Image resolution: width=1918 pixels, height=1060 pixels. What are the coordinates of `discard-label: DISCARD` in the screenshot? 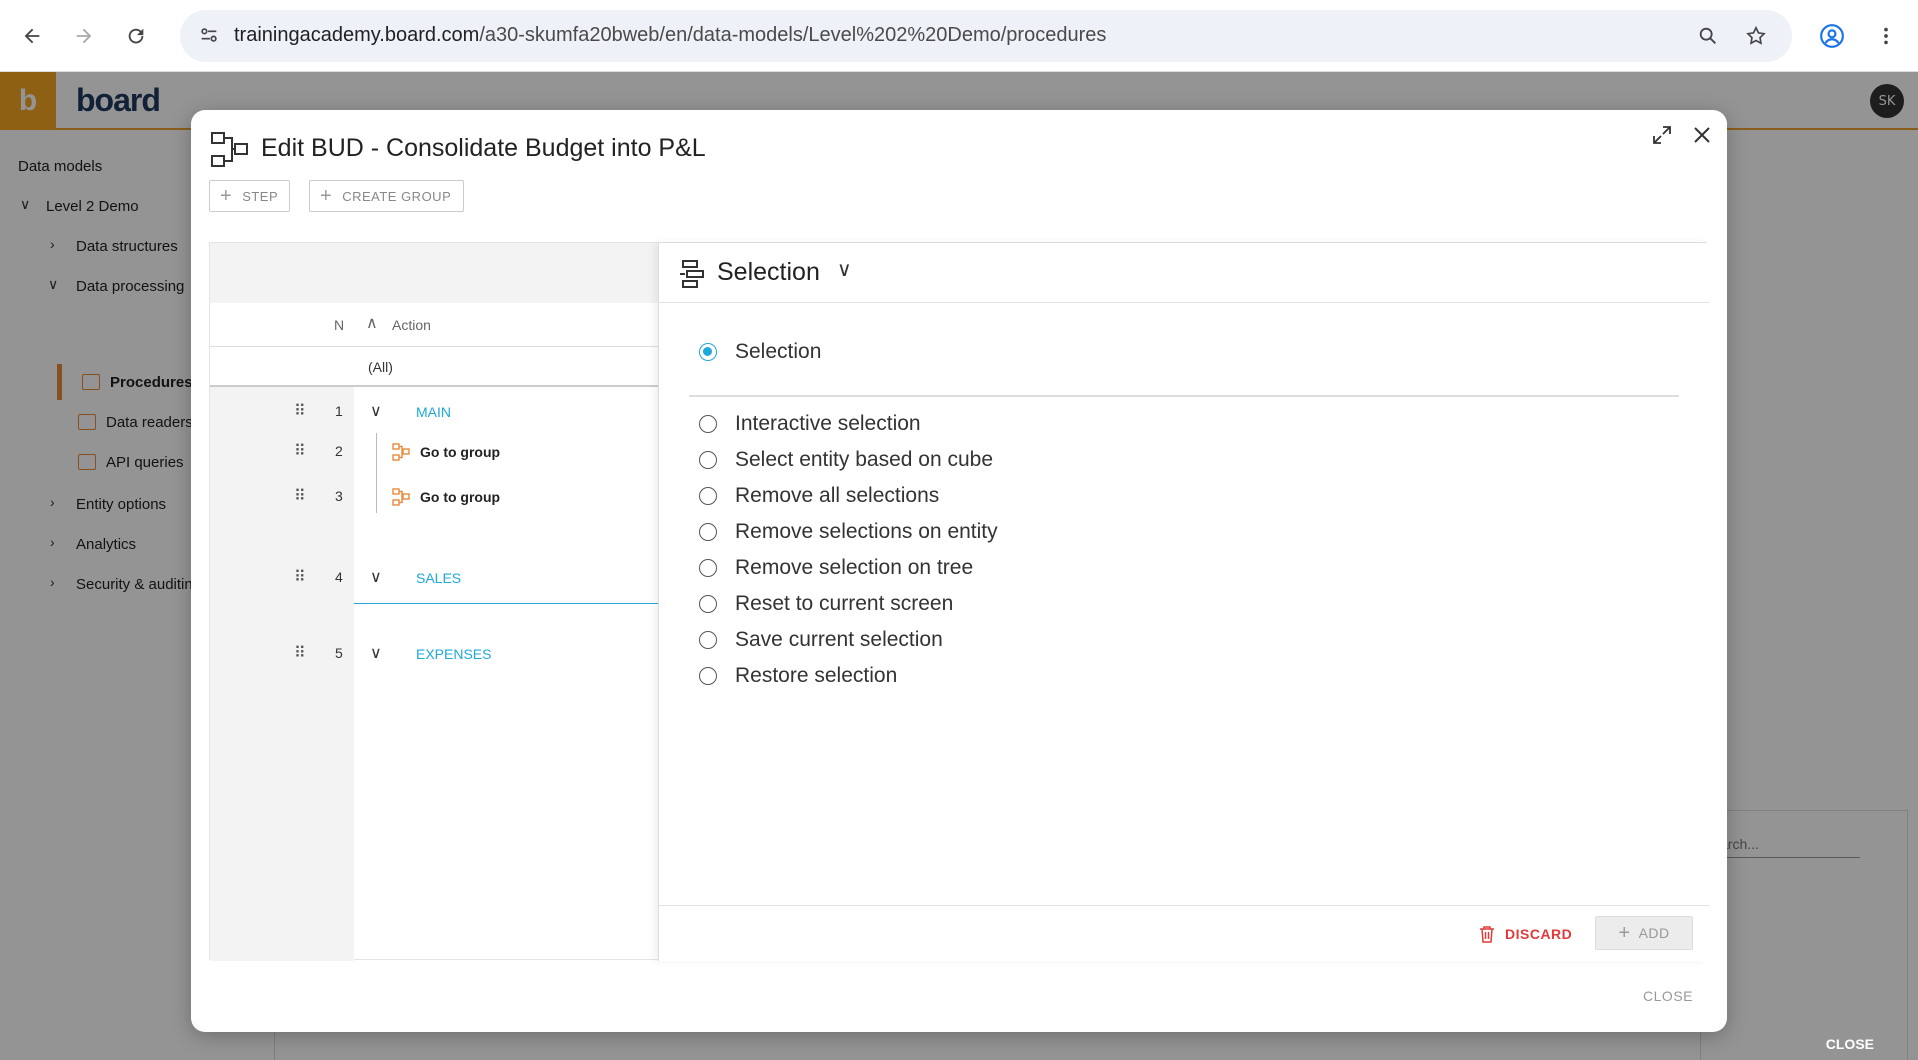 It's located at (1539, 934).